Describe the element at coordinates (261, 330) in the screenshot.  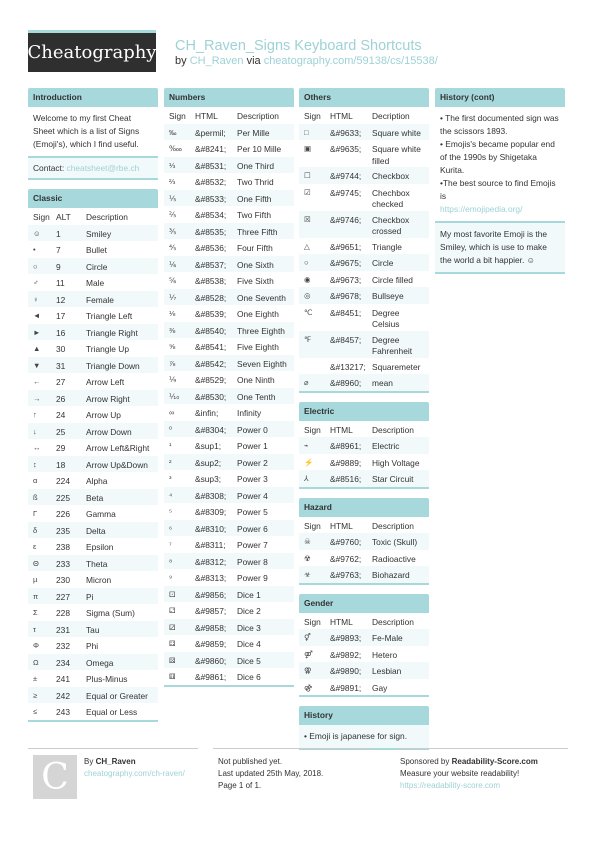
I see `description-cell: Three Eighth` at that location.